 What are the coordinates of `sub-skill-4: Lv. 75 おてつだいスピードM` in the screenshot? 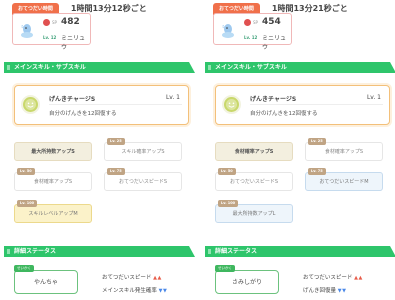 It's located at (344, 179).